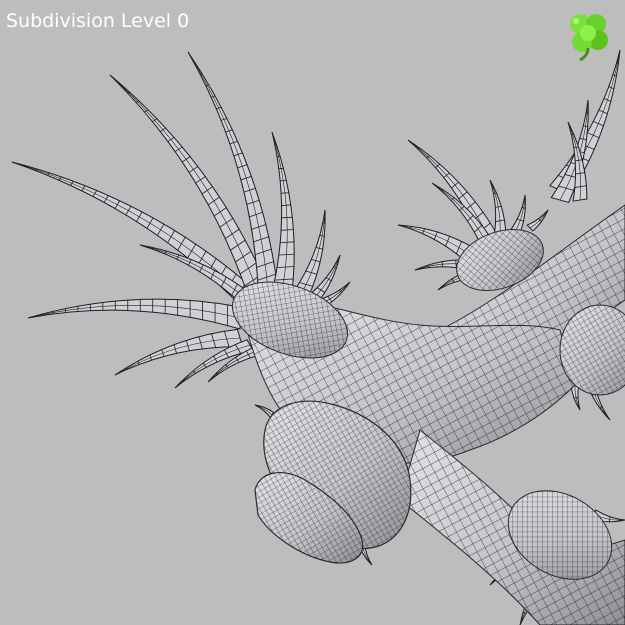 This screenshot has height=625, width=625. Describe the element at coordinates (588, 36) in the screenshot. I see `green-clover-logo-icon` at that location.